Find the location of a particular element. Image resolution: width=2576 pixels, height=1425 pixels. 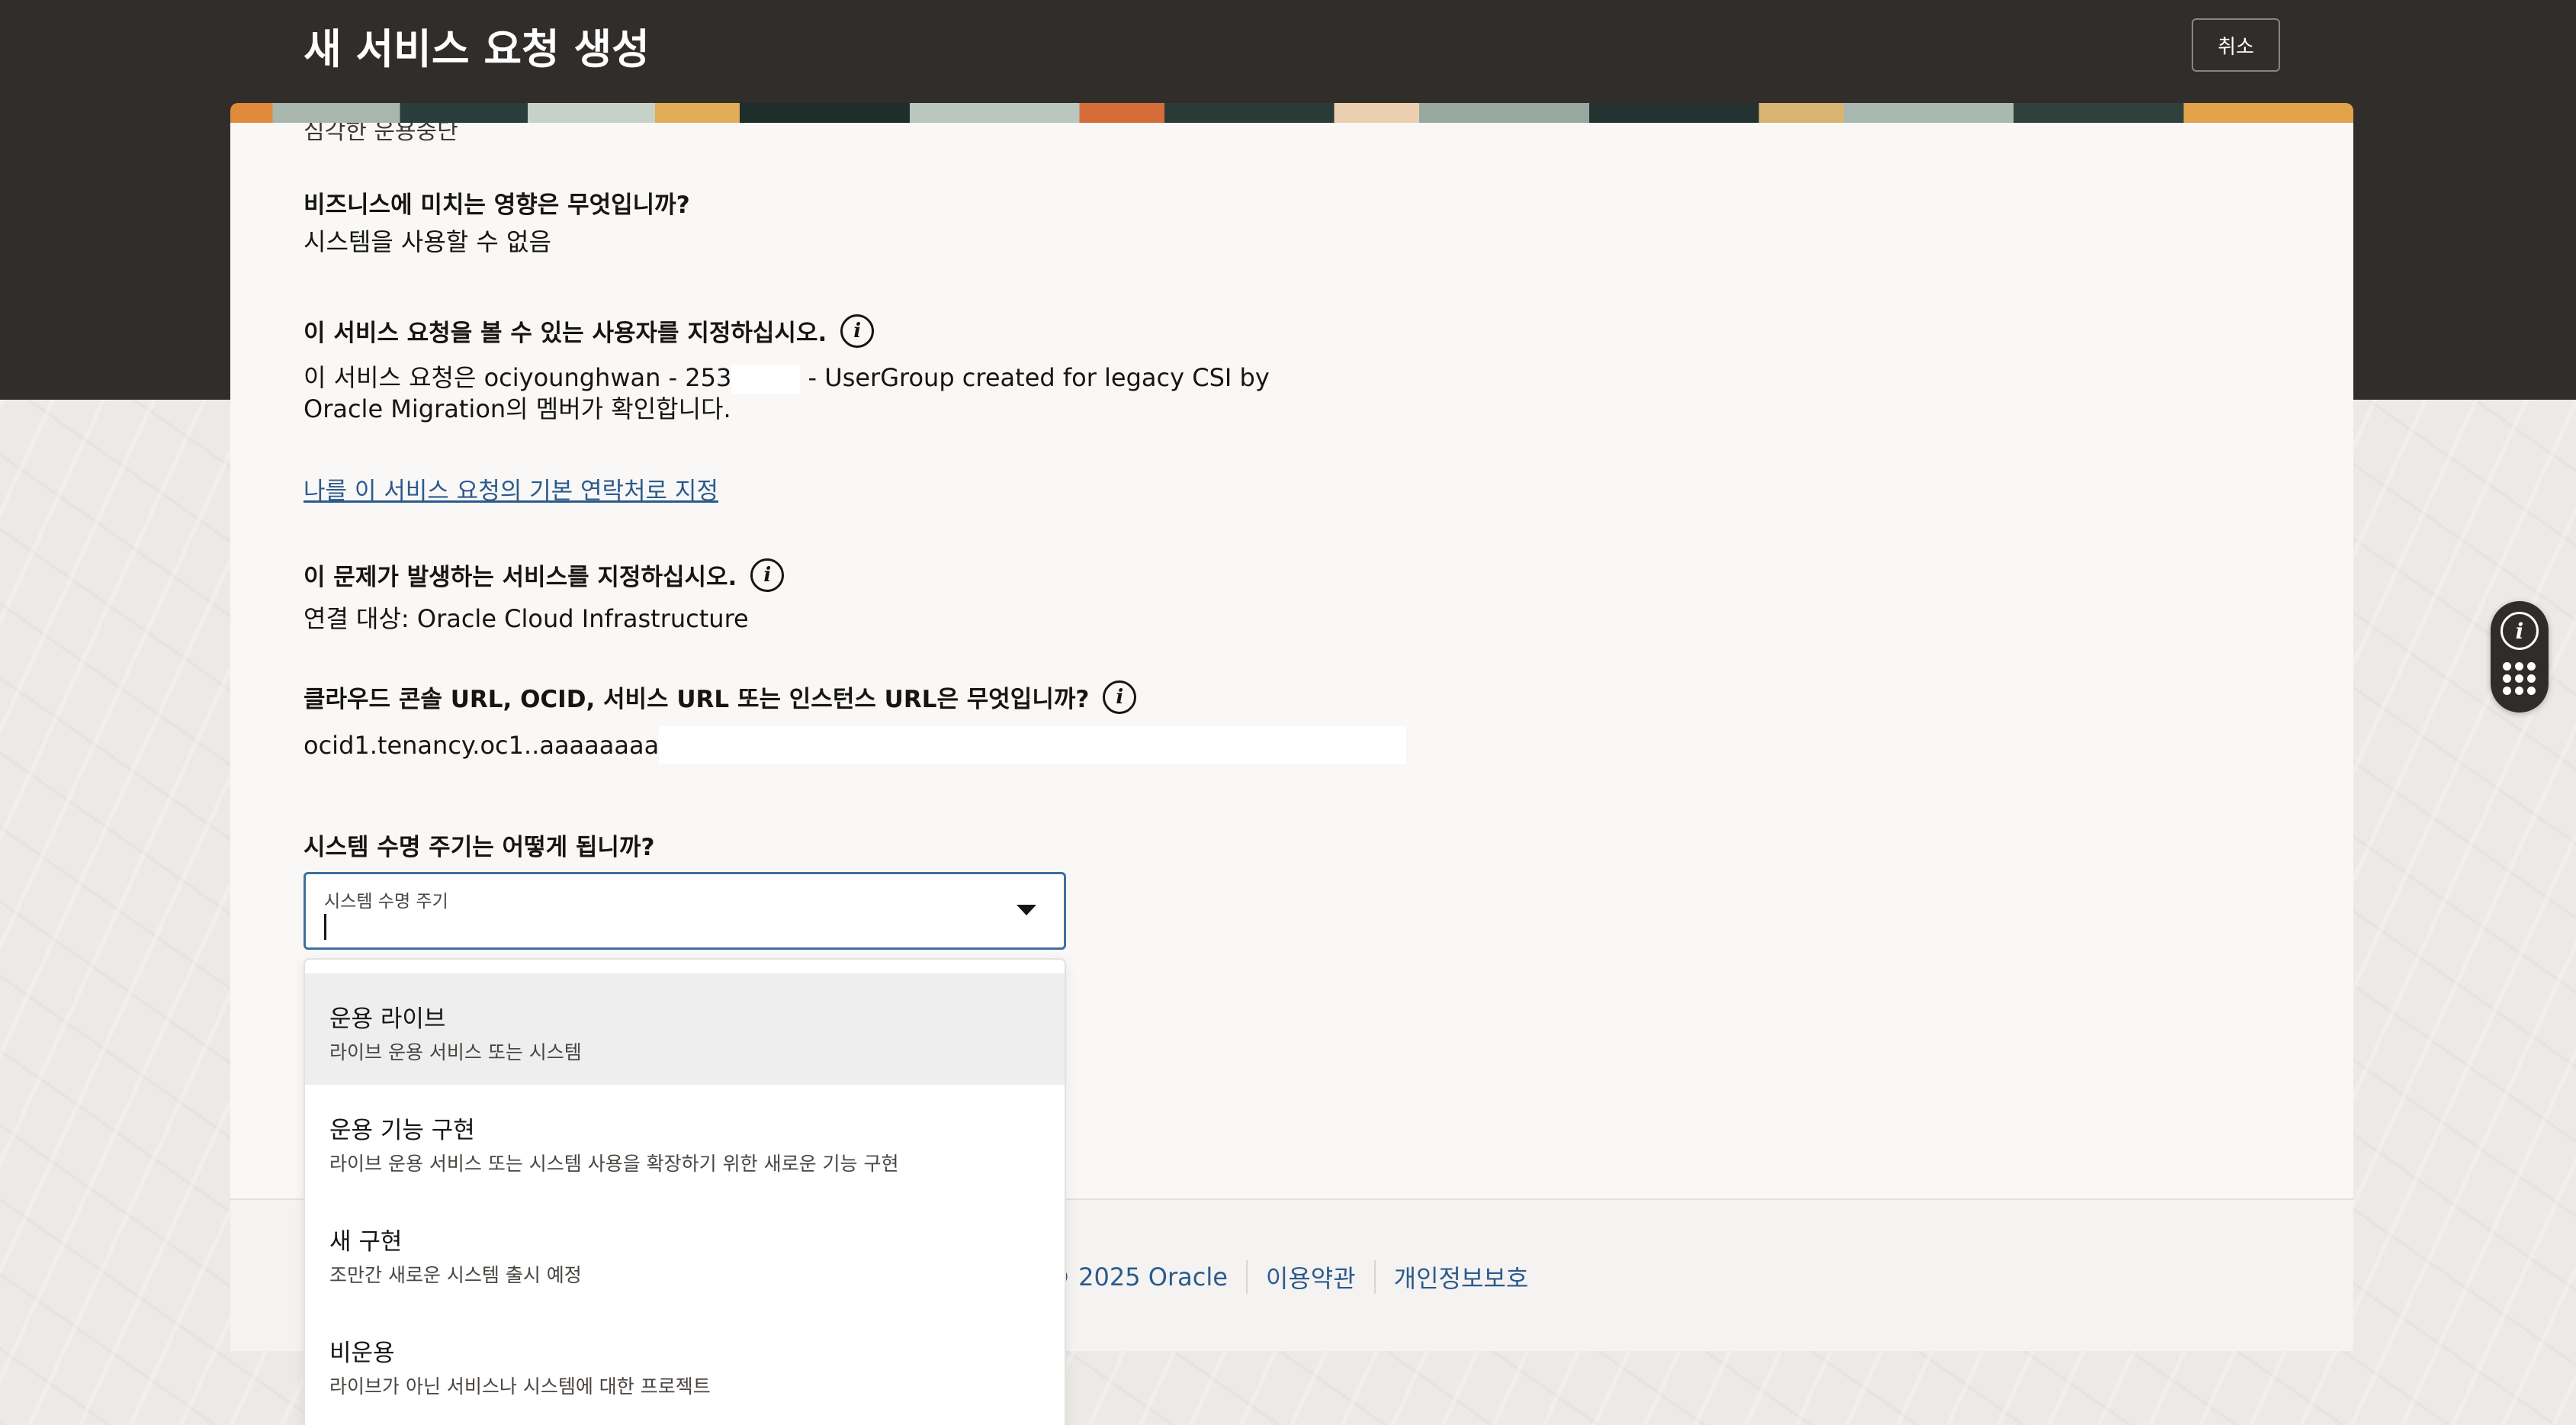

option-production-live: 운용 라이브 라이브 운용 서비스 또는 시스템 is located at coordinates (685, 1029).